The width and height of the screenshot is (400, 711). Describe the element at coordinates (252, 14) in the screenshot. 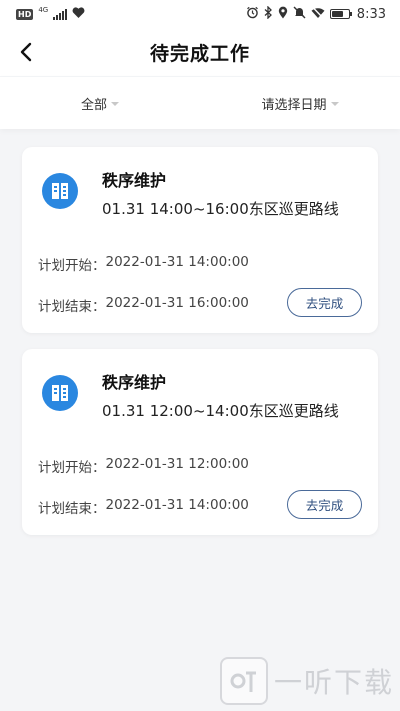

I see `alarm-icon` at that location.